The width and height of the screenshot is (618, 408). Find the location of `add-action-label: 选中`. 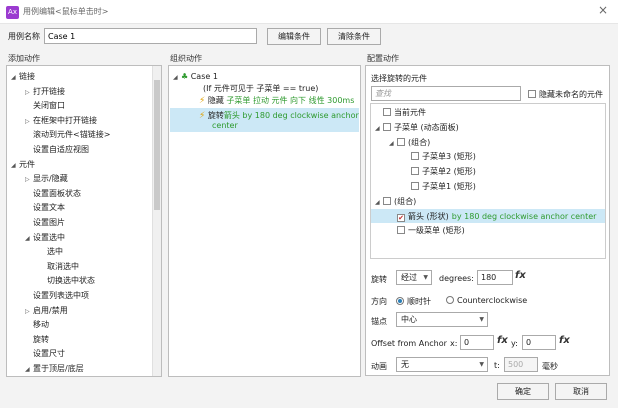

add-action-label: 选中 is located at coordinates (55, 252).